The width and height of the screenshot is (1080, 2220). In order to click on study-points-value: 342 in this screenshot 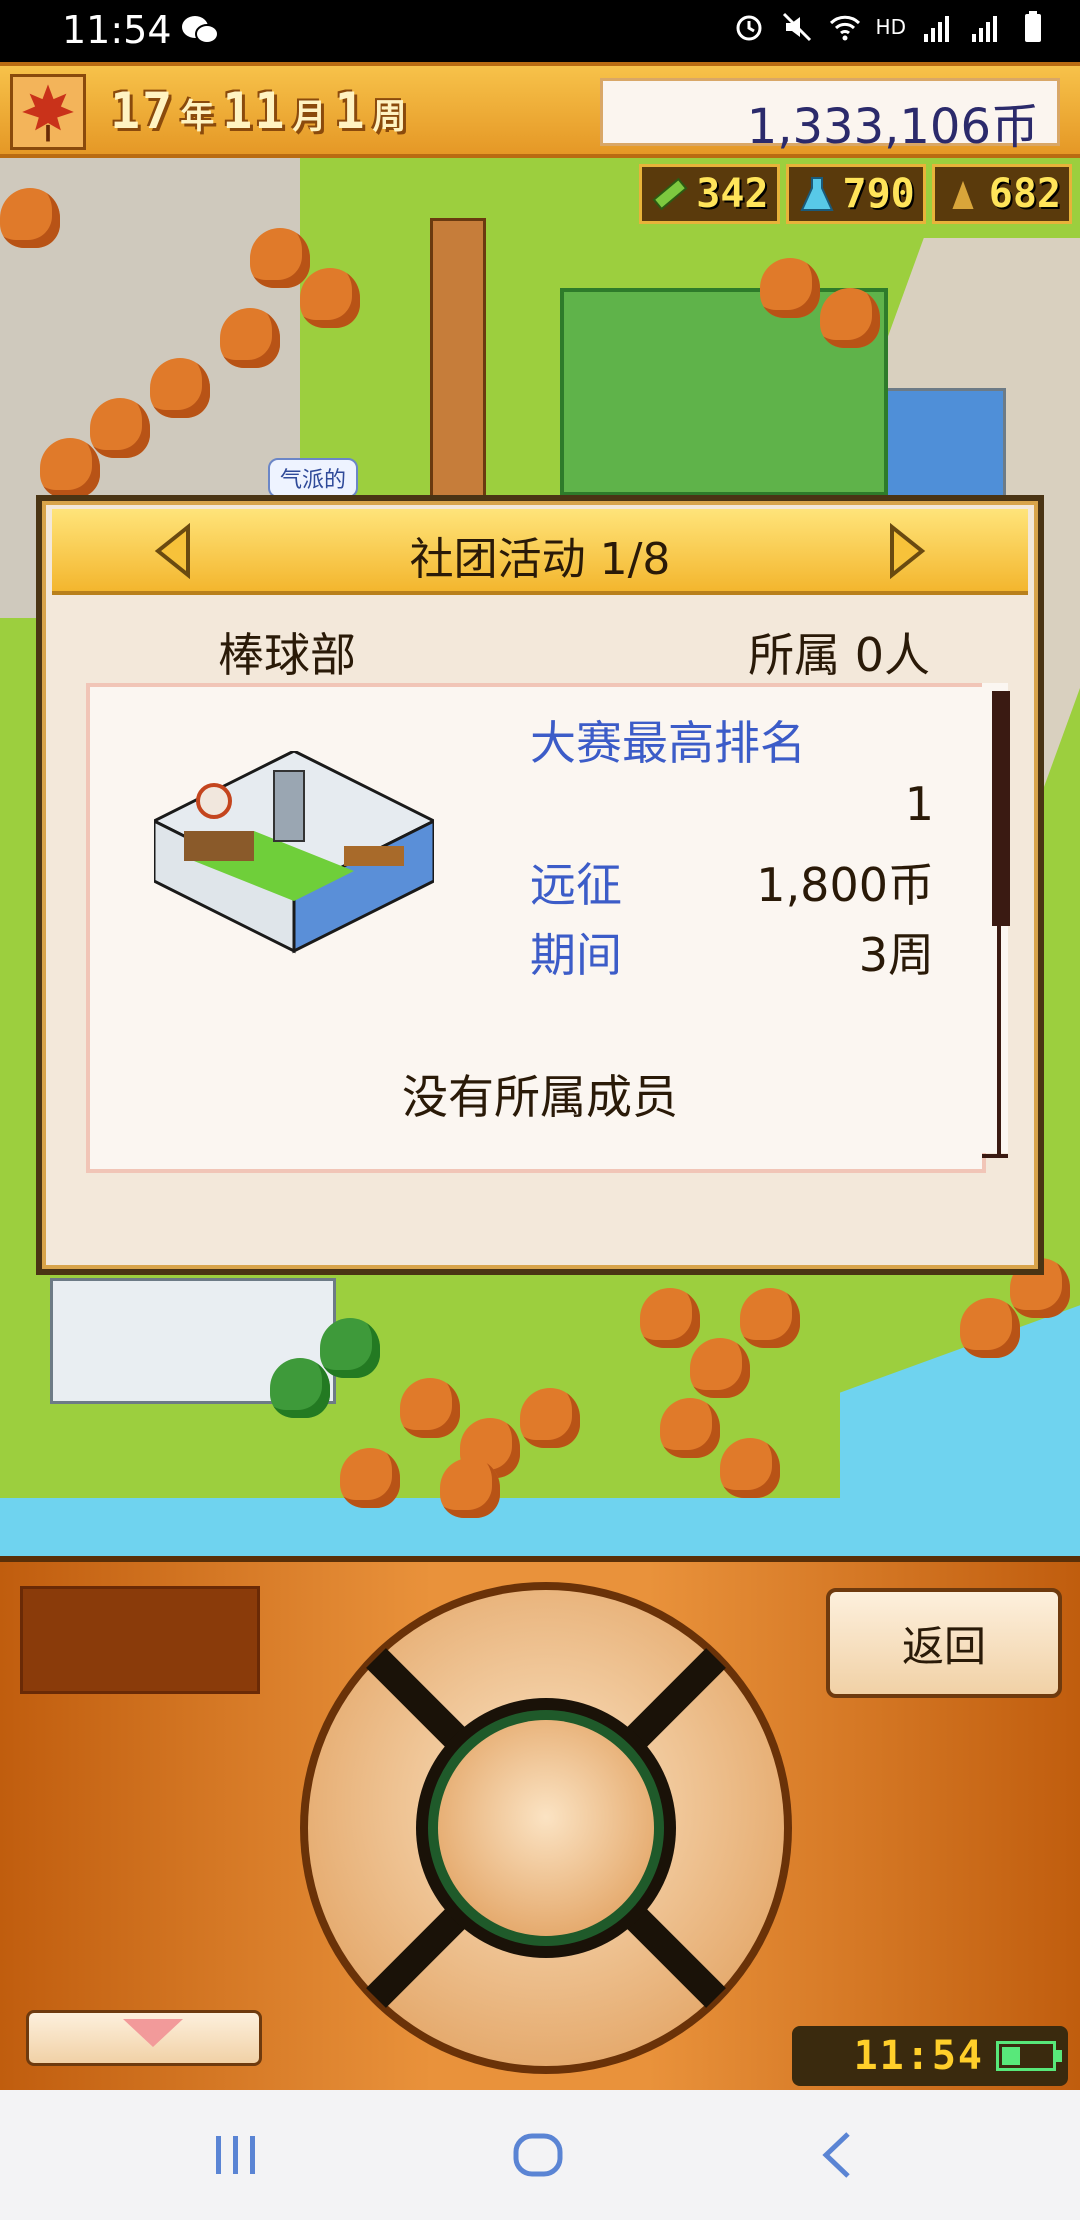, I will do `click(732, 194)`.